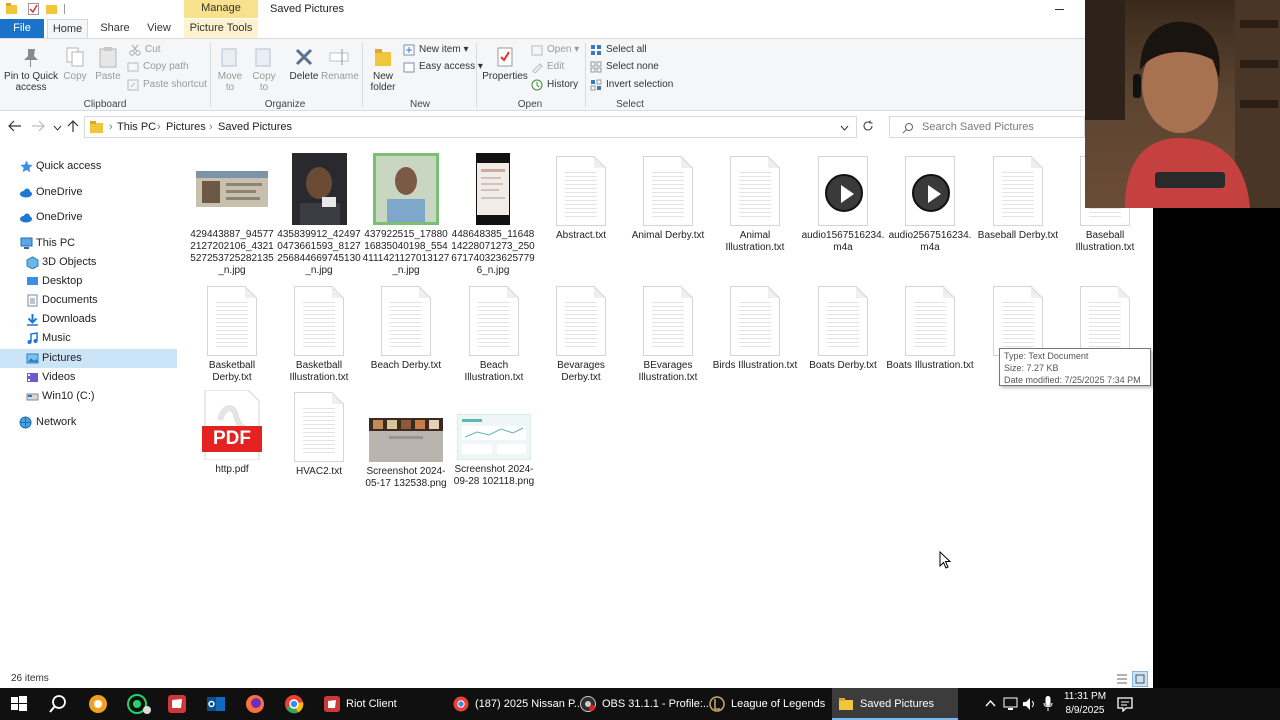 Image resolution: width=1280 pixels, height=720 pixels. What do you see at coordinates (1125, 705) in the screenshot?
I see `notifications-icon` at bounding box center [1125, 705].